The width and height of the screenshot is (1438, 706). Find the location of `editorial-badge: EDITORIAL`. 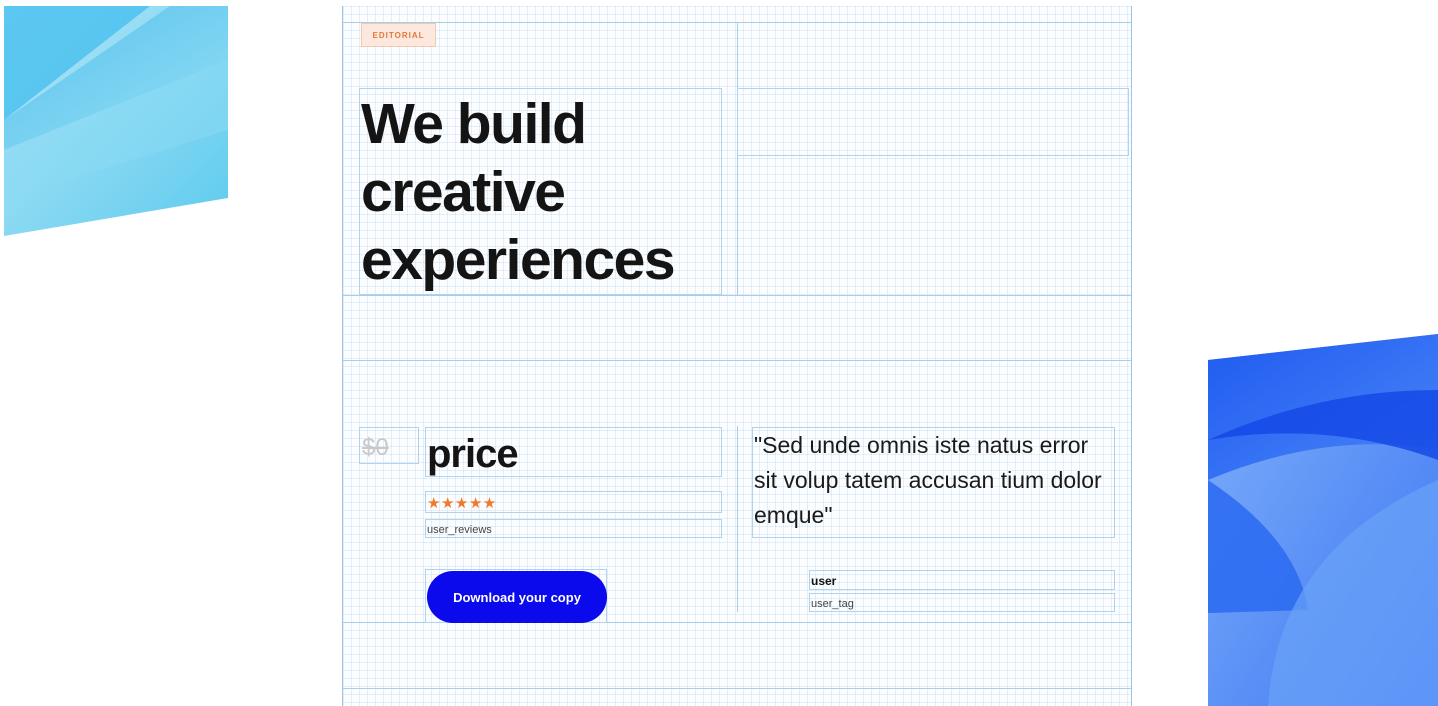

editorial-badge: EDITORIAL is located at coordinates (398, 35).